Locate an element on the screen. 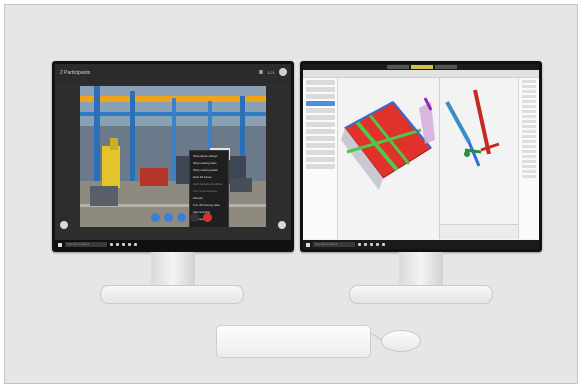  context-menu-item: Turn off incoming video is located at coordinates (209, 205).